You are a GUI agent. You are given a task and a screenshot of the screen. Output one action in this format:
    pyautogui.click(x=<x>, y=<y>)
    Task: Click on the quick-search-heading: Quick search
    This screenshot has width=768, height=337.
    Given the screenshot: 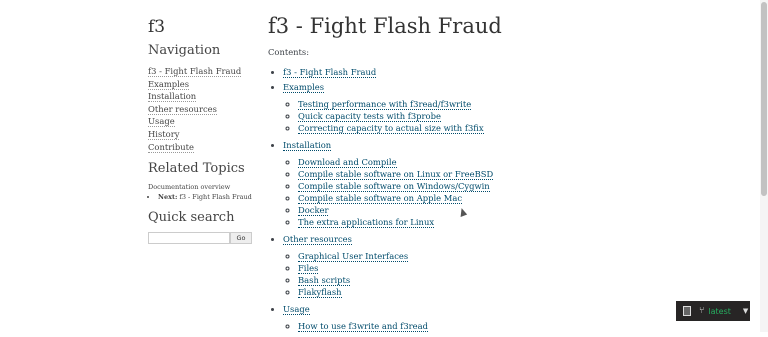 What is the action you would take?
    pyautogui.click(x=191, y=218)
    